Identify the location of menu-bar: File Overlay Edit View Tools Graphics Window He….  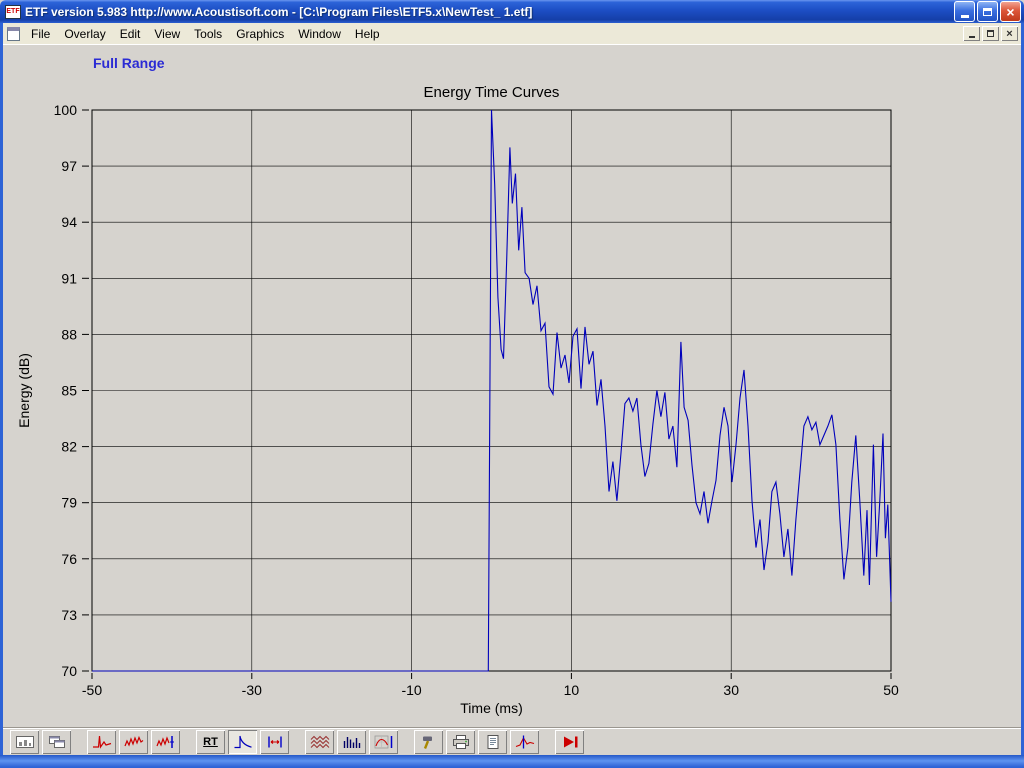
(512, 34).